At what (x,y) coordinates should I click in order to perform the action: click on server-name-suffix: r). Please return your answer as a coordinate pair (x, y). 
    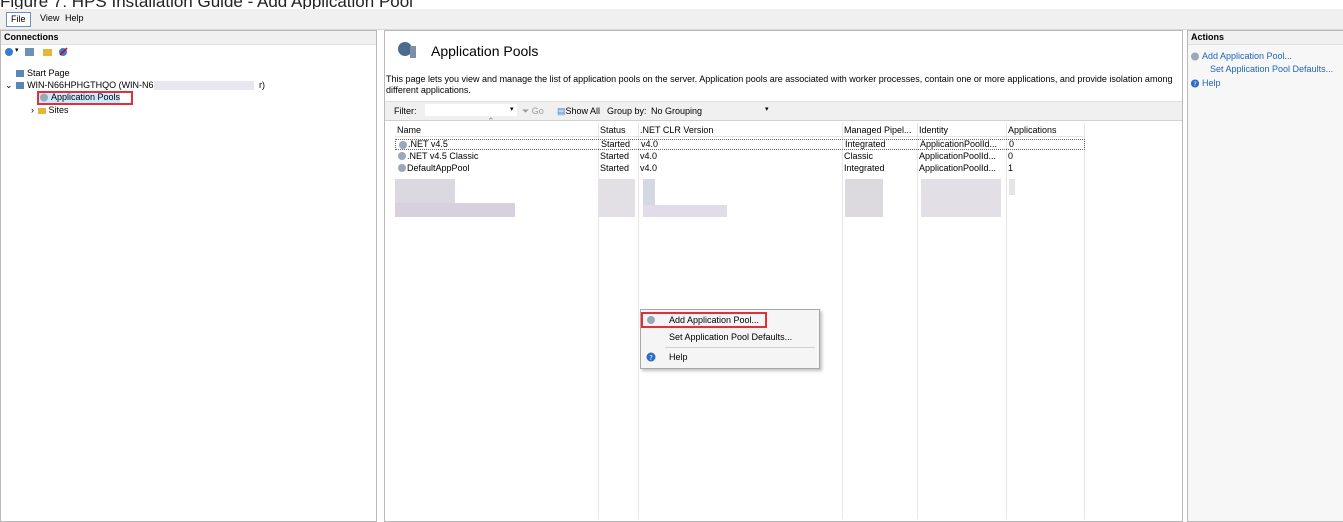
    Looking at the image, I should click on (262, 85).